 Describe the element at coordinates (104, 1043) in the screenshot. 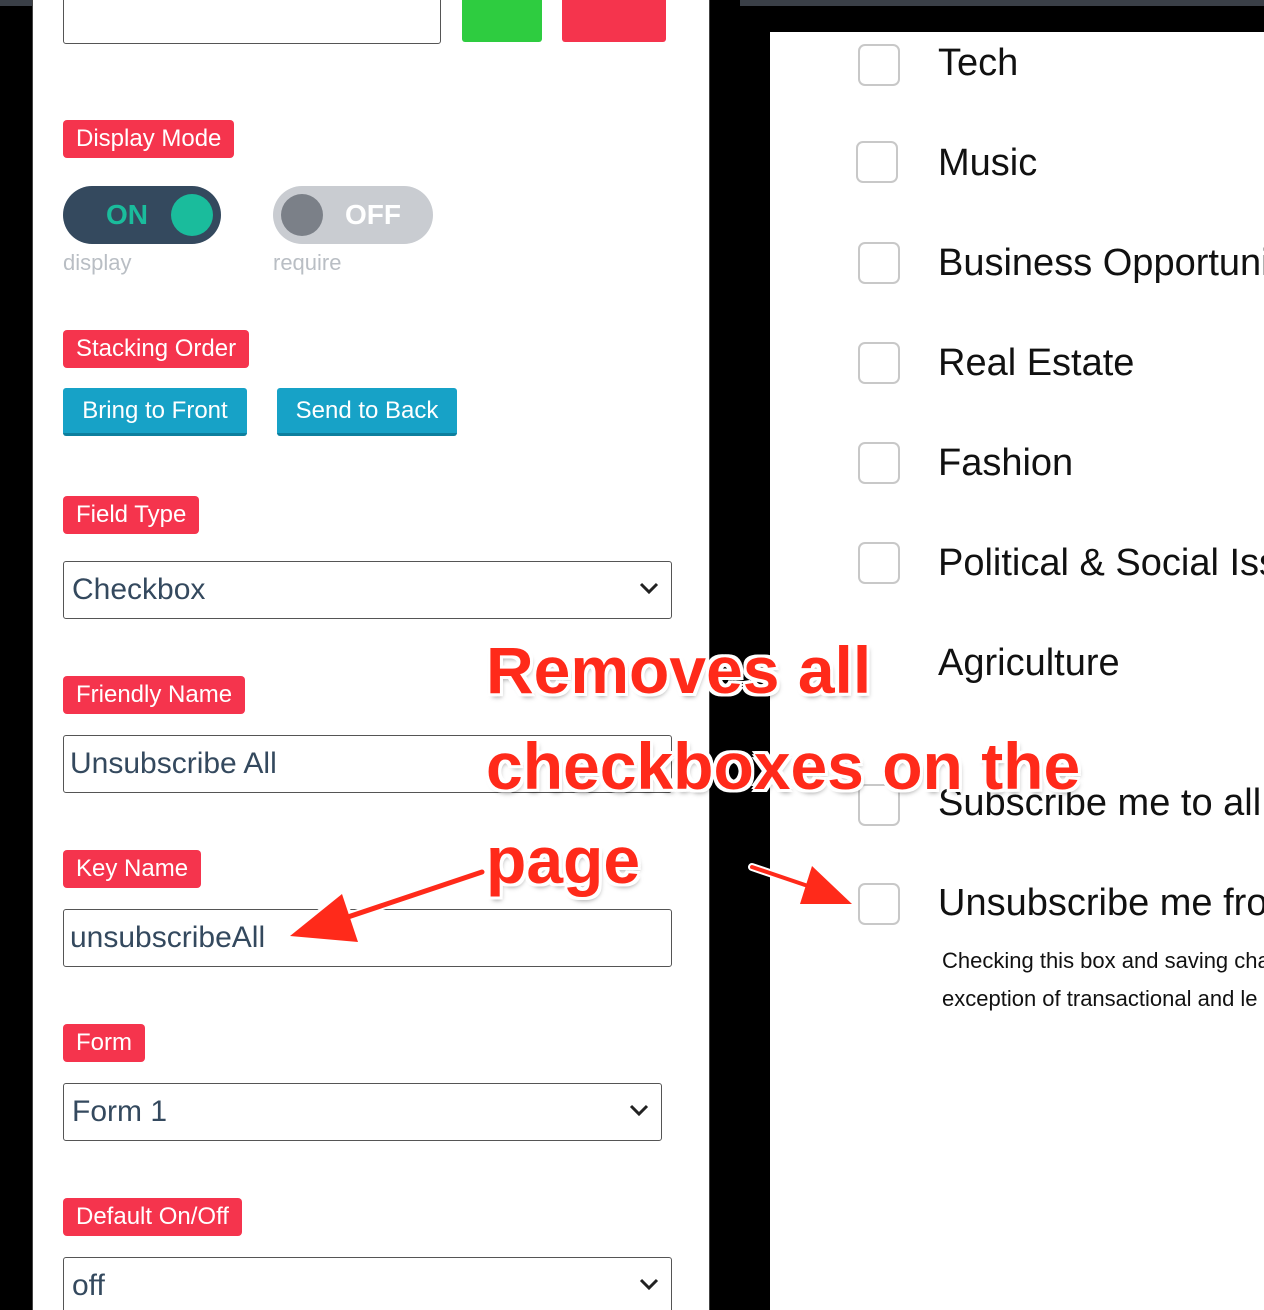

I see `form-tag: Form` at that location.